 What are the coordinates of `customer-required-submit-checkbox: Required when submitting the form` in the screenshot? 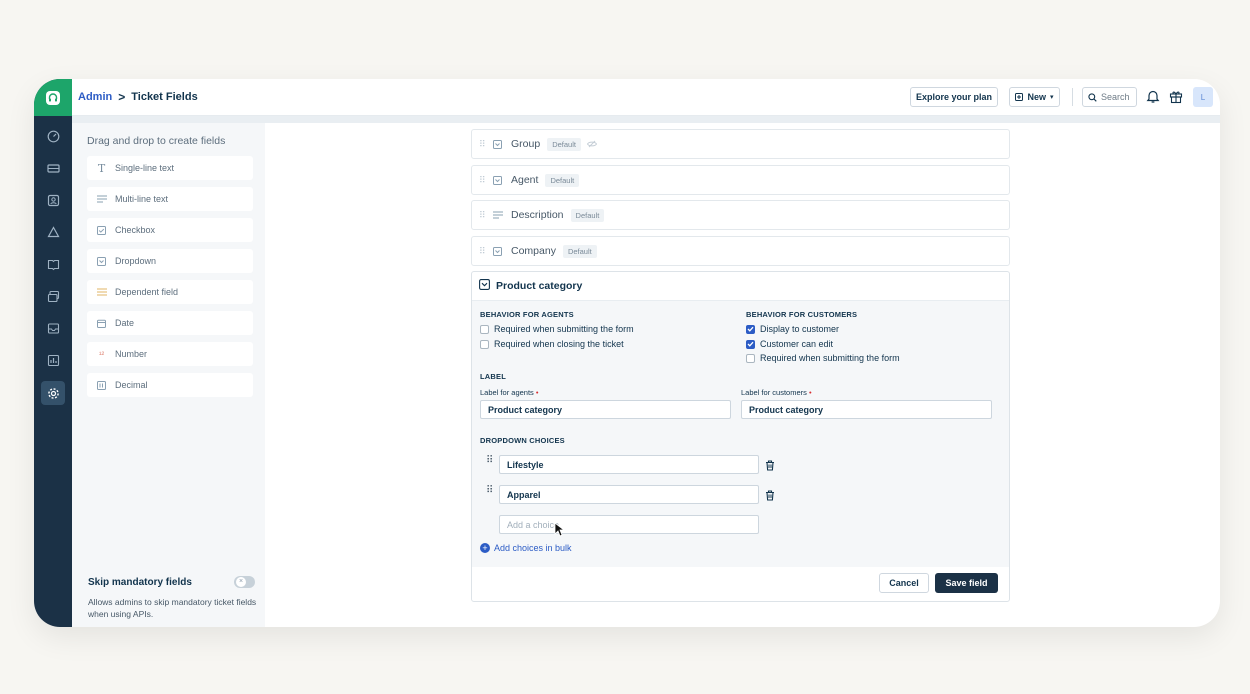 It's located at (823, 358).